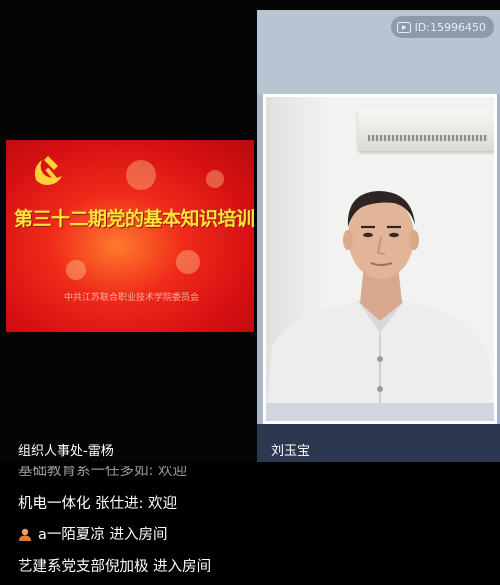 The height and width of the screenshot is (585, 500). Describe the element at coordinates (450, 27) in the screenshot. I see `room-id-text: ID:15996450` at that location.